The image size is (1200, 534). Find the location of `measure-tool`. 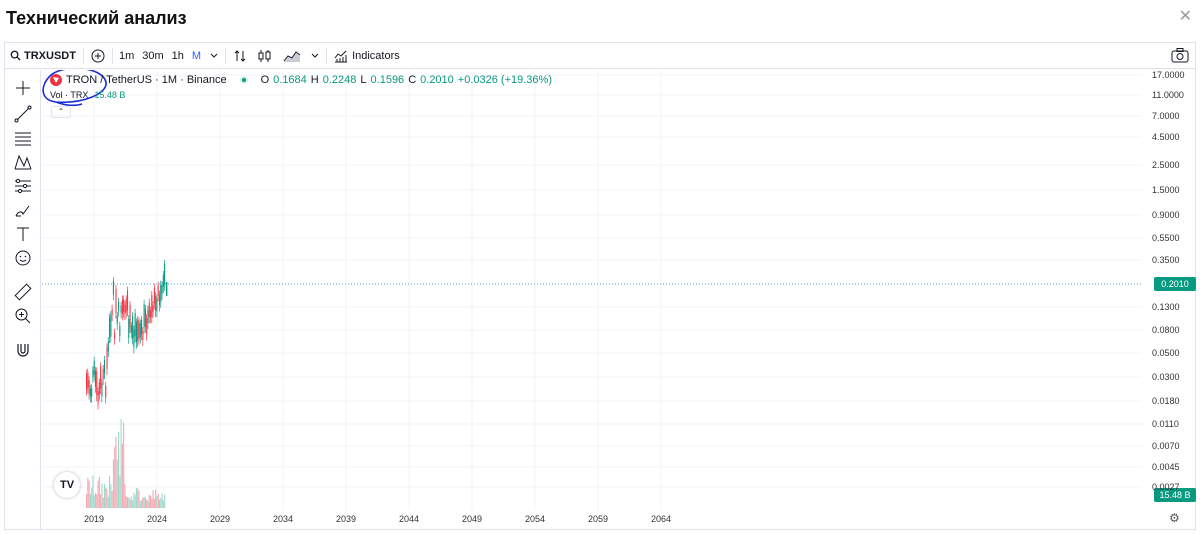

measure-tool is located at coordinates (23, 292).